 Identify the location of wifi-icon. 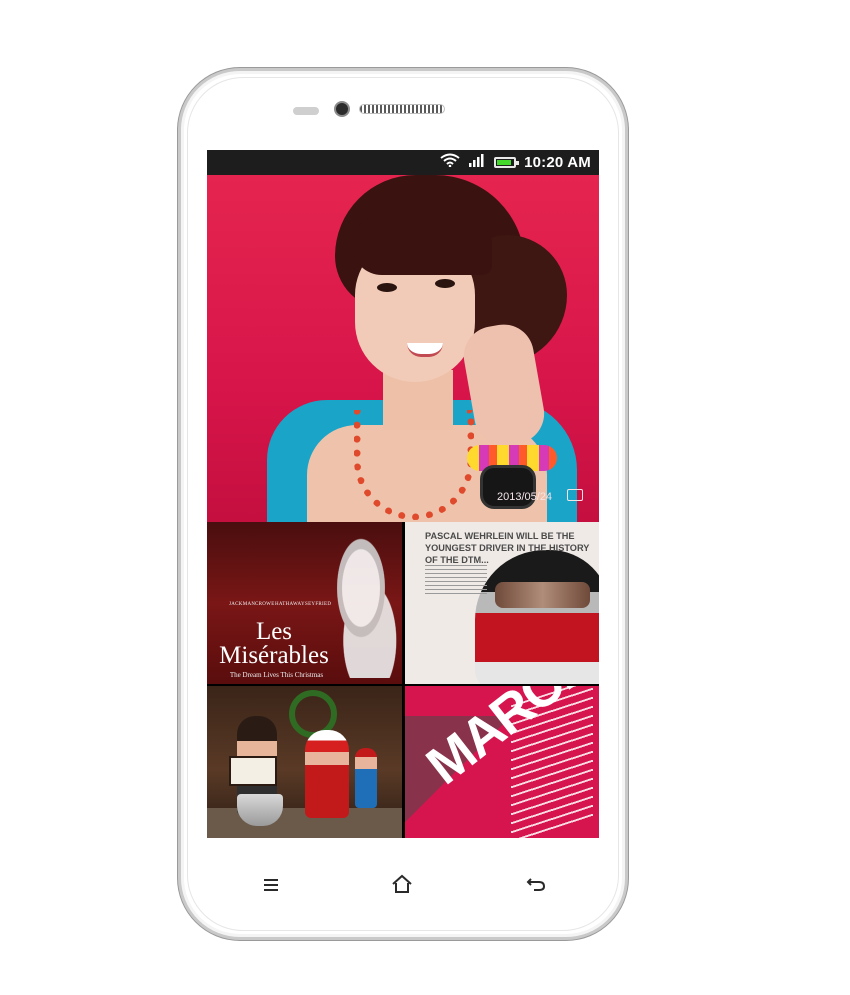
(450, 162).